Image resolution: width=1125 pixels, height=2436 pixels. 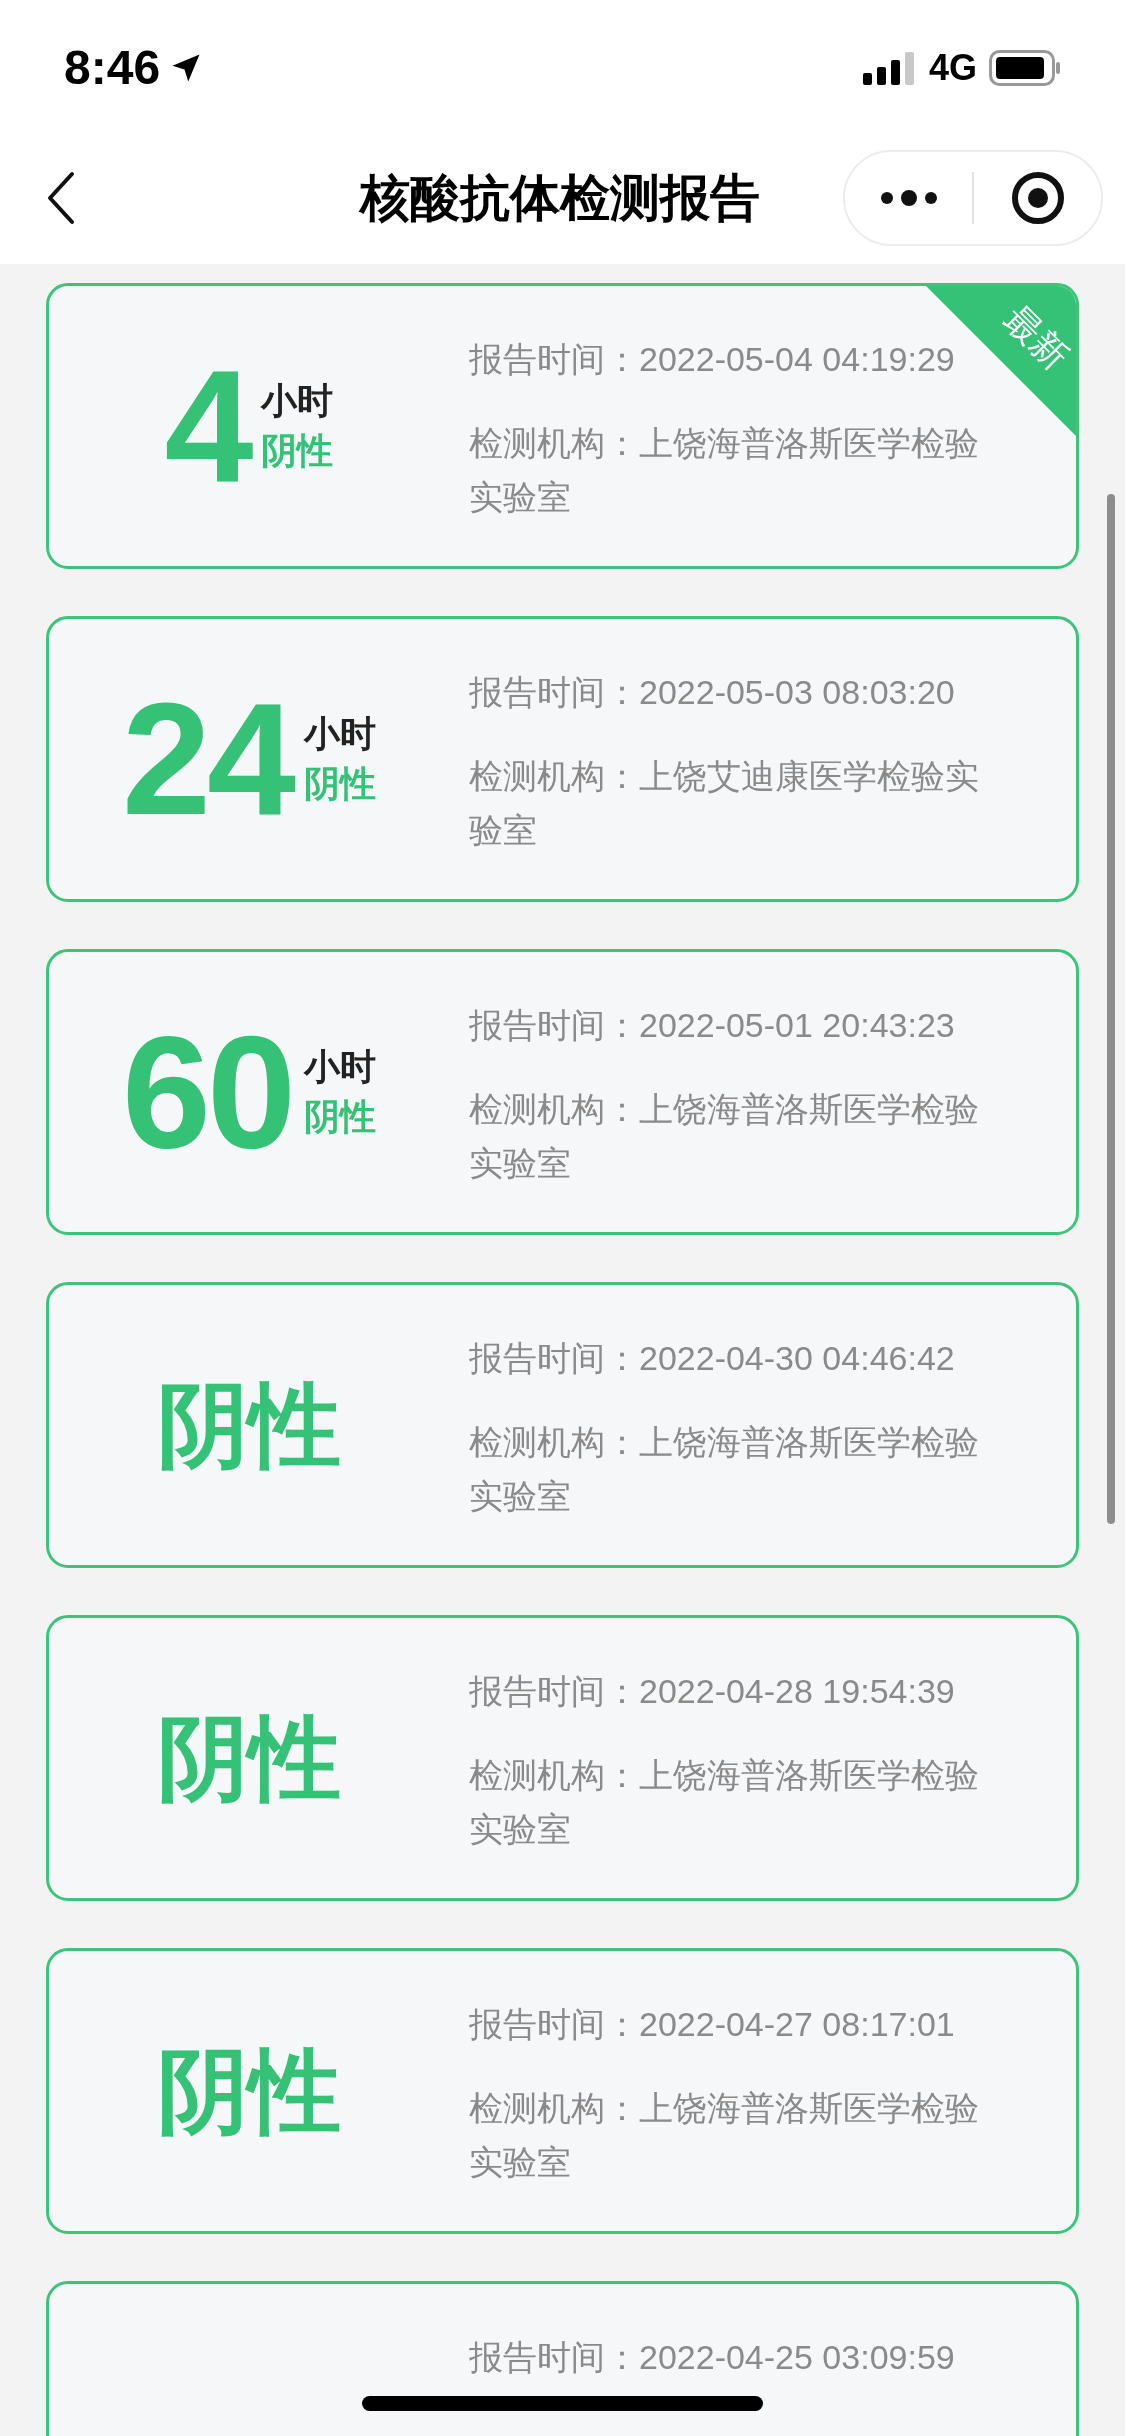 I want to click on back-icon, so click(x=61, y=198).